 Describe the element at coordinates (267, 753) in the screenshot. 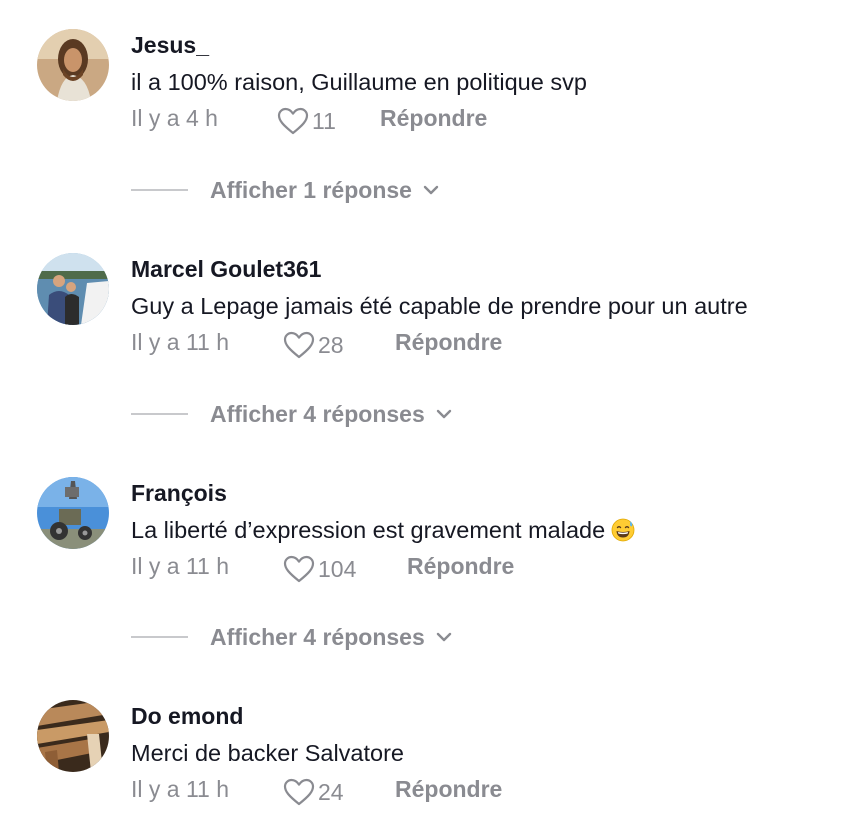

I see `comment-text: Merci de backer Salvatore` at that location.